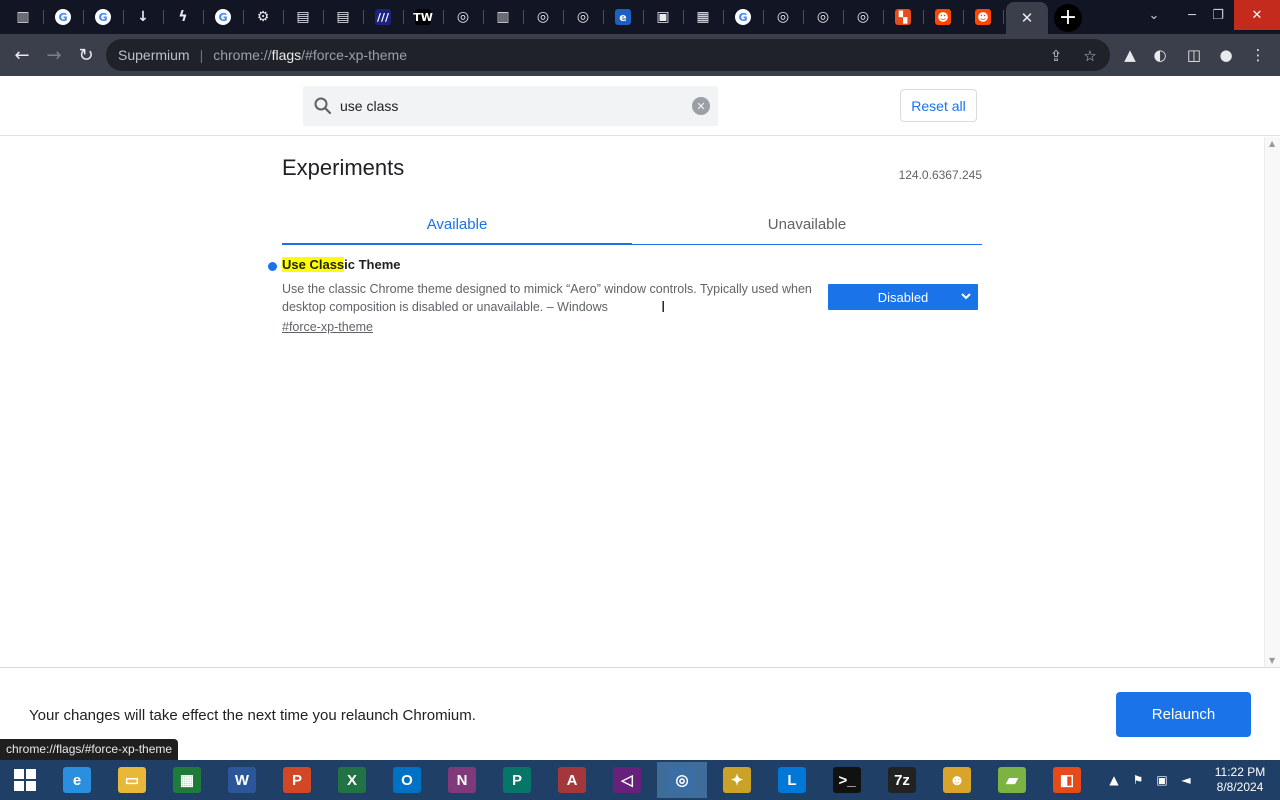  What do you see at coordinates (1056, 56) in the screenshot?
I see `share-icon: ⇪` at bounding box center [1056, 56].